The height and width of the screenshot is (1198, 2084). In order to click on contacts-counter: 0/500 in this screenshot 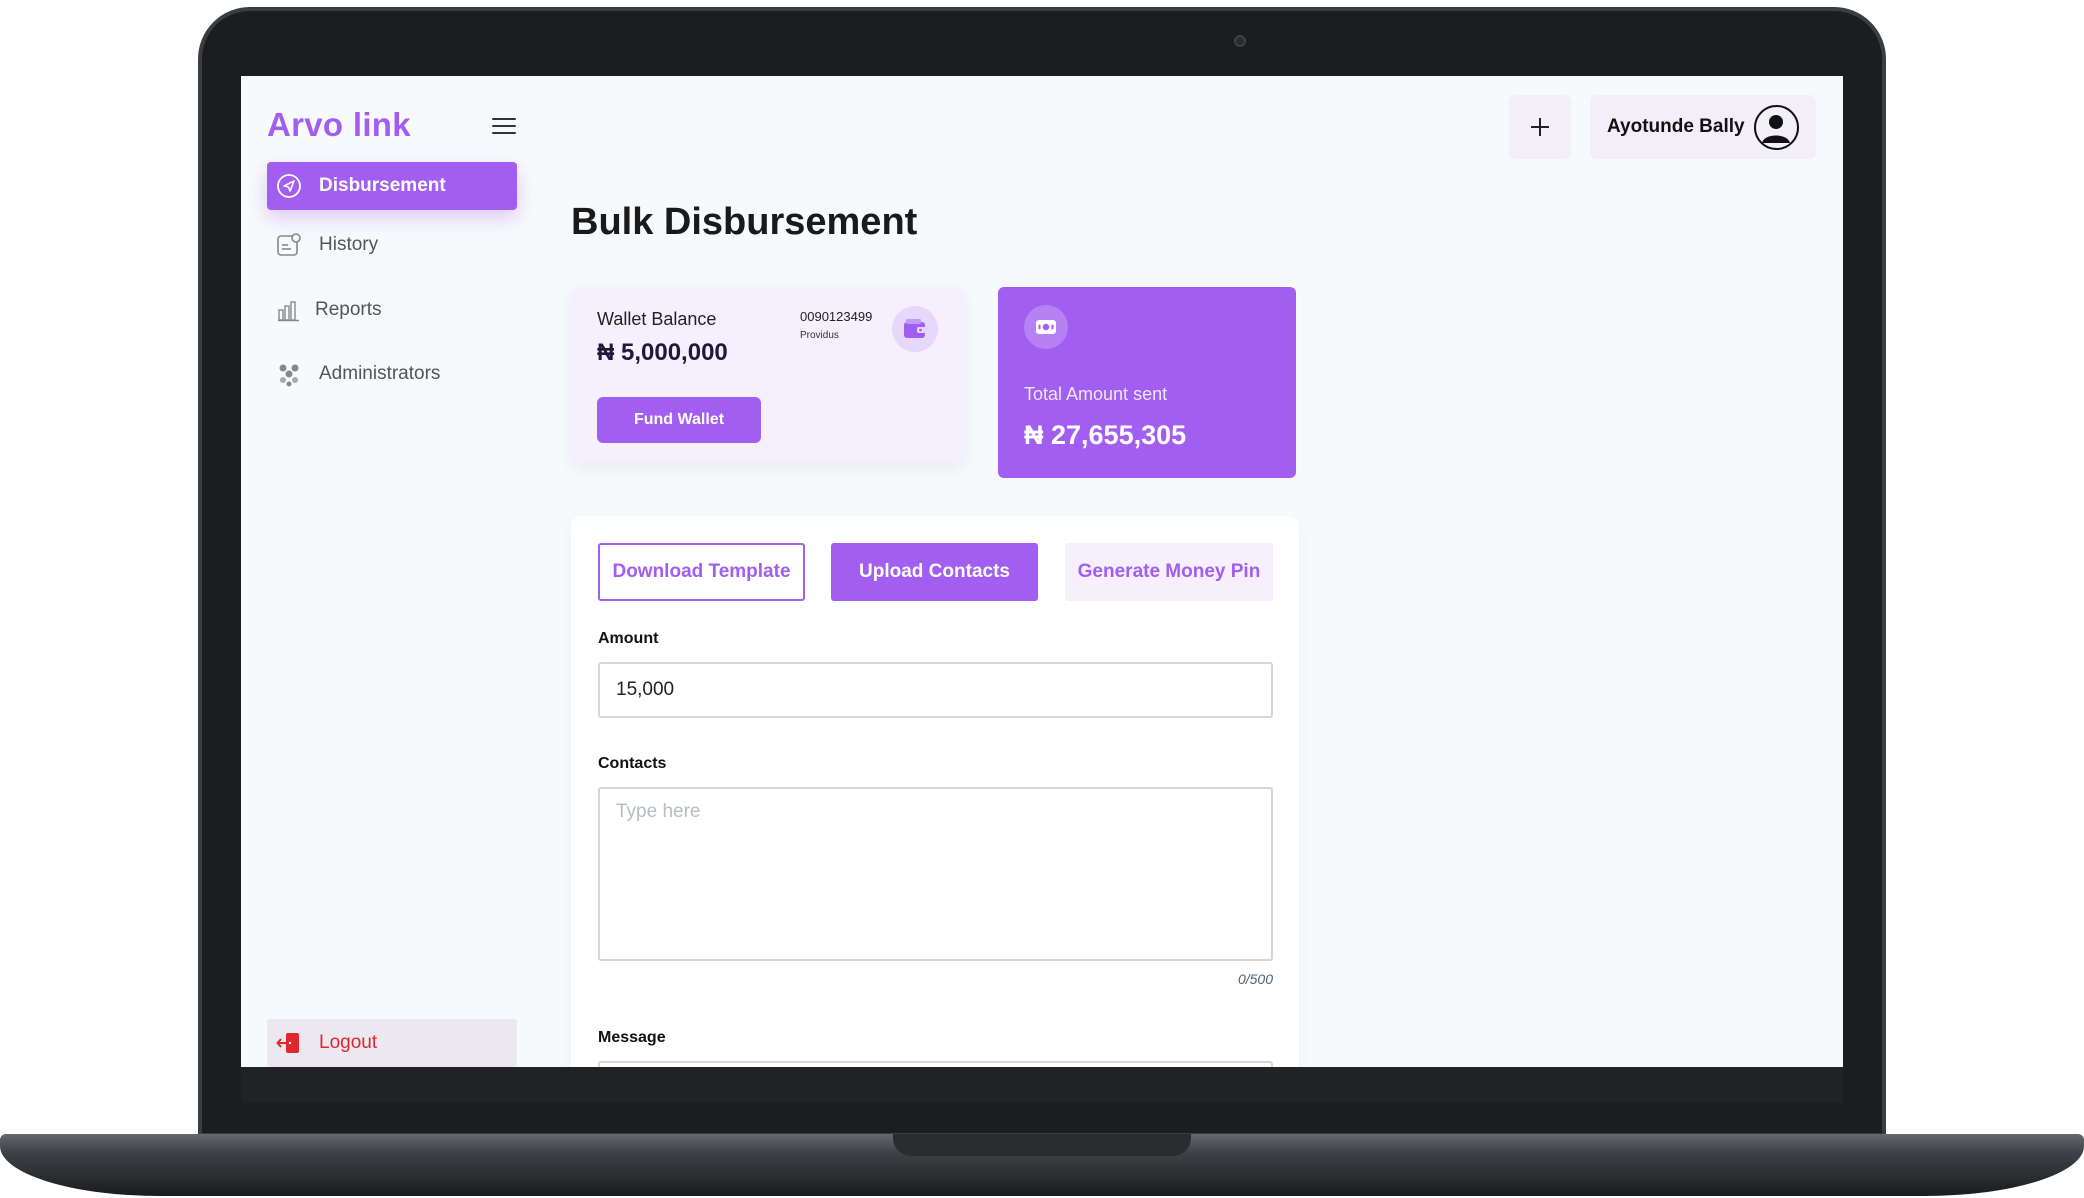, I will do `click(1255, 979)`.